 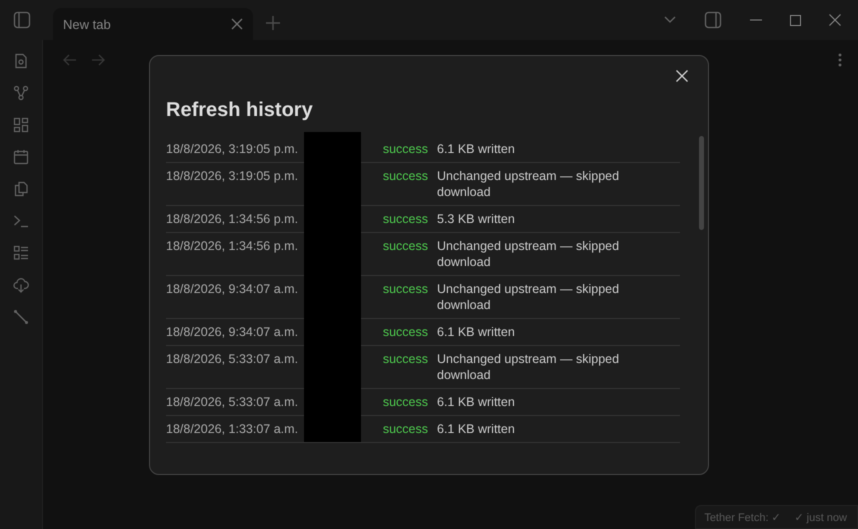 I want to click on dialog-title: Refresh history, so click(x=240, y=110).